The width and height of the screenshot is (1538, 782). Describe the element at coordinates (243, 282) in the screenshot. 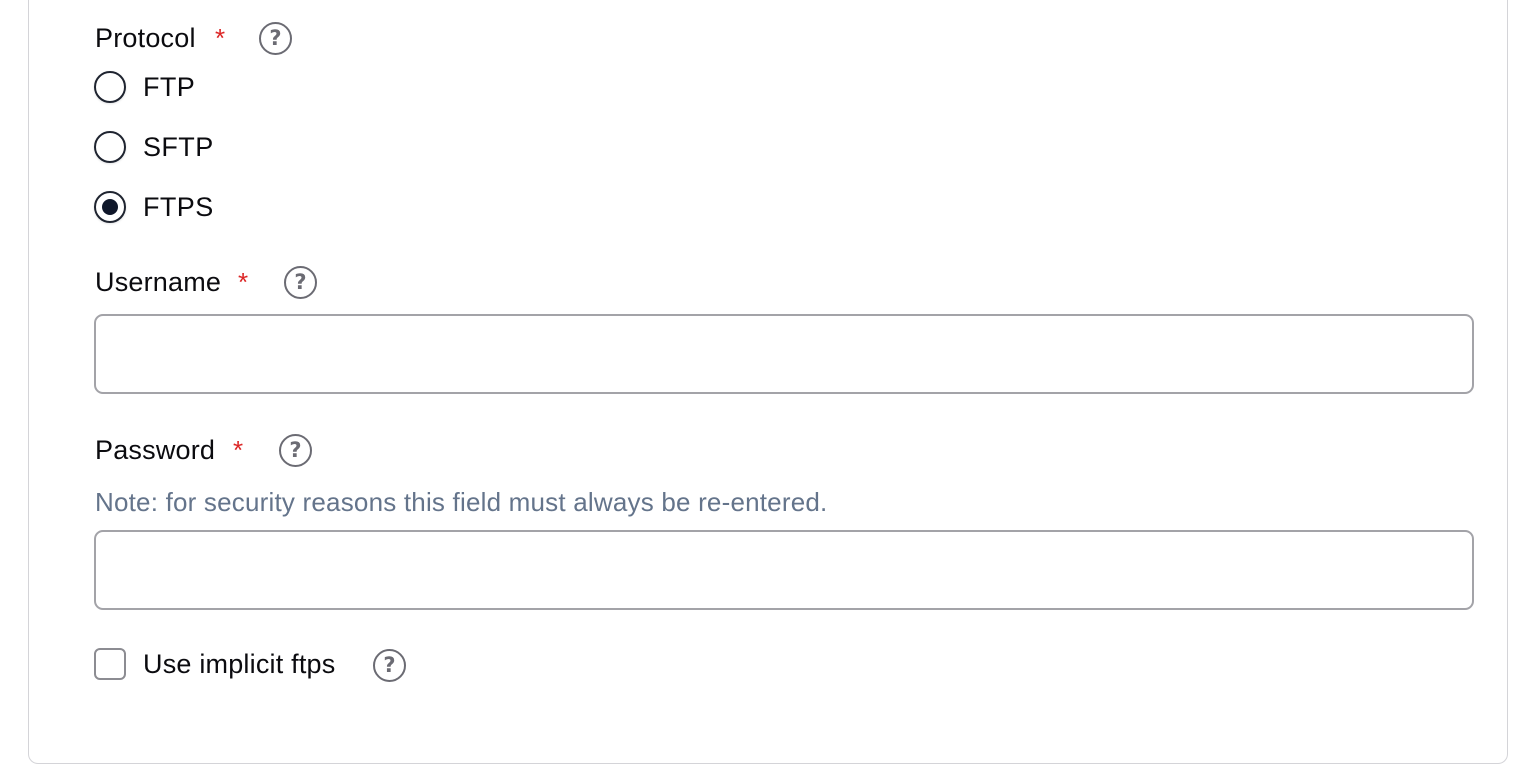

I see `username-required-mark: *` at that location.